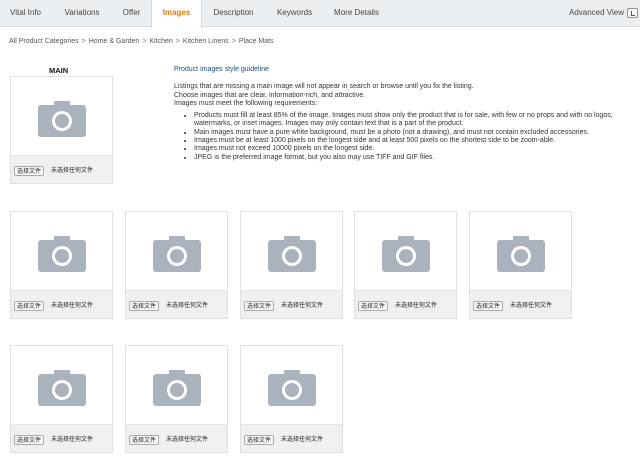 This screenshot has width=640, height=458. What do you see at coordinates (206, 41) in the screenshot?
I see `breadcrumb-item: Kitchen Linens` at bounding box center [206, 41].